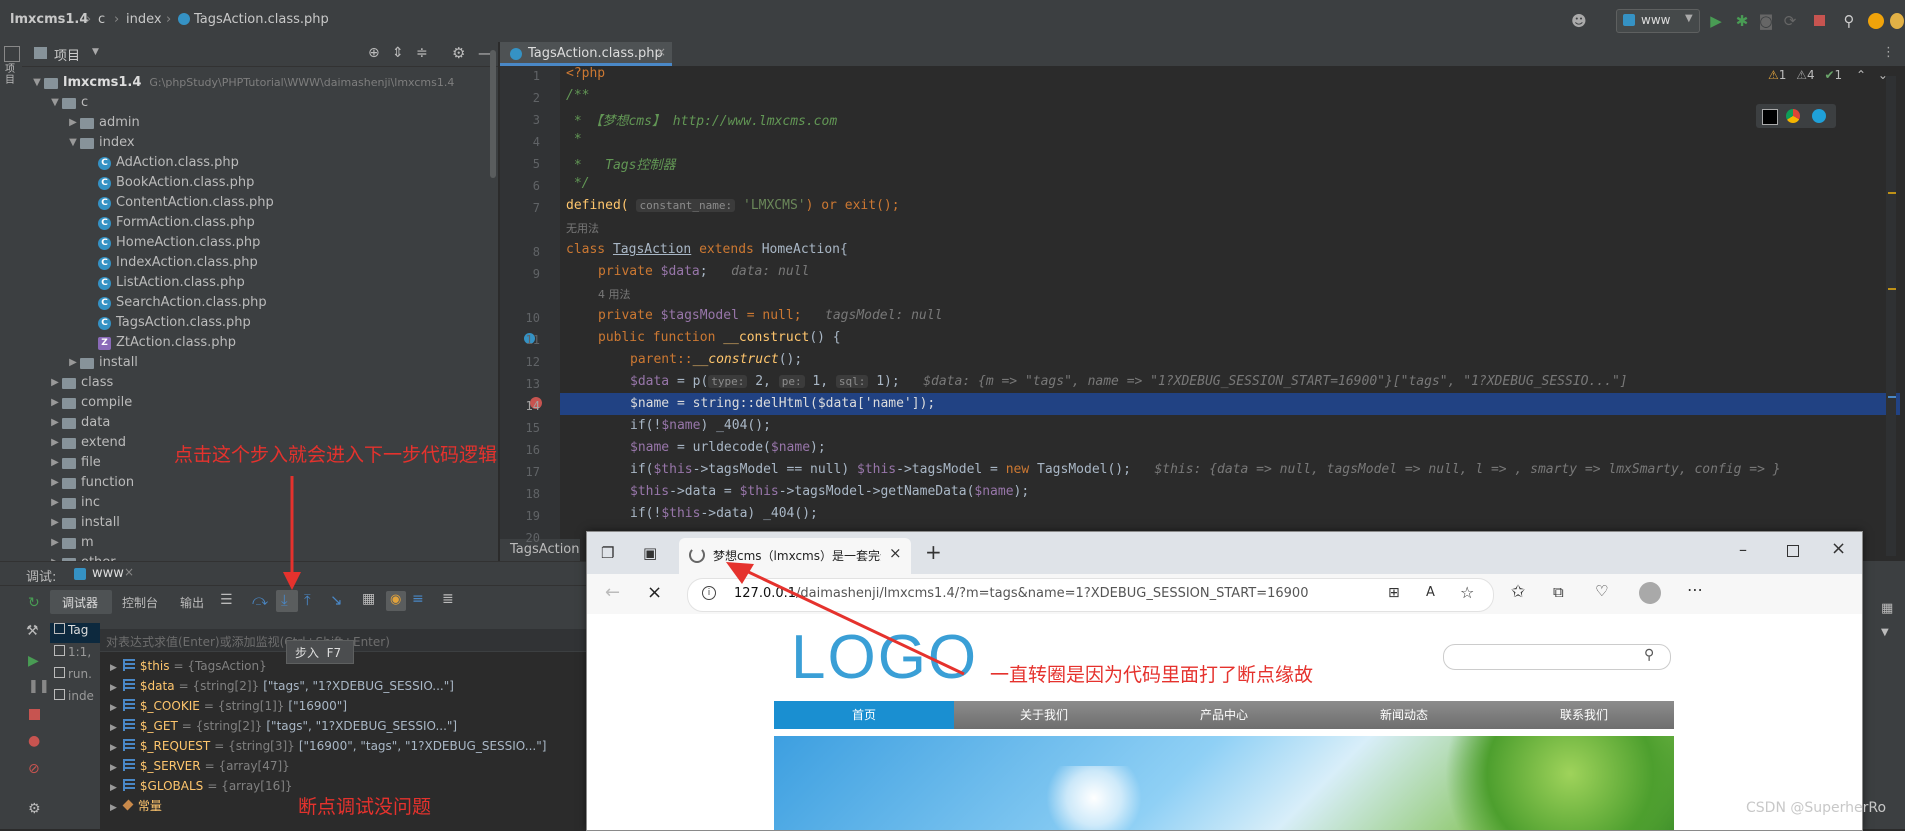  I want to click on variable-row: ▶ $GLOBALS = {array[16]}, so click(203, 786).